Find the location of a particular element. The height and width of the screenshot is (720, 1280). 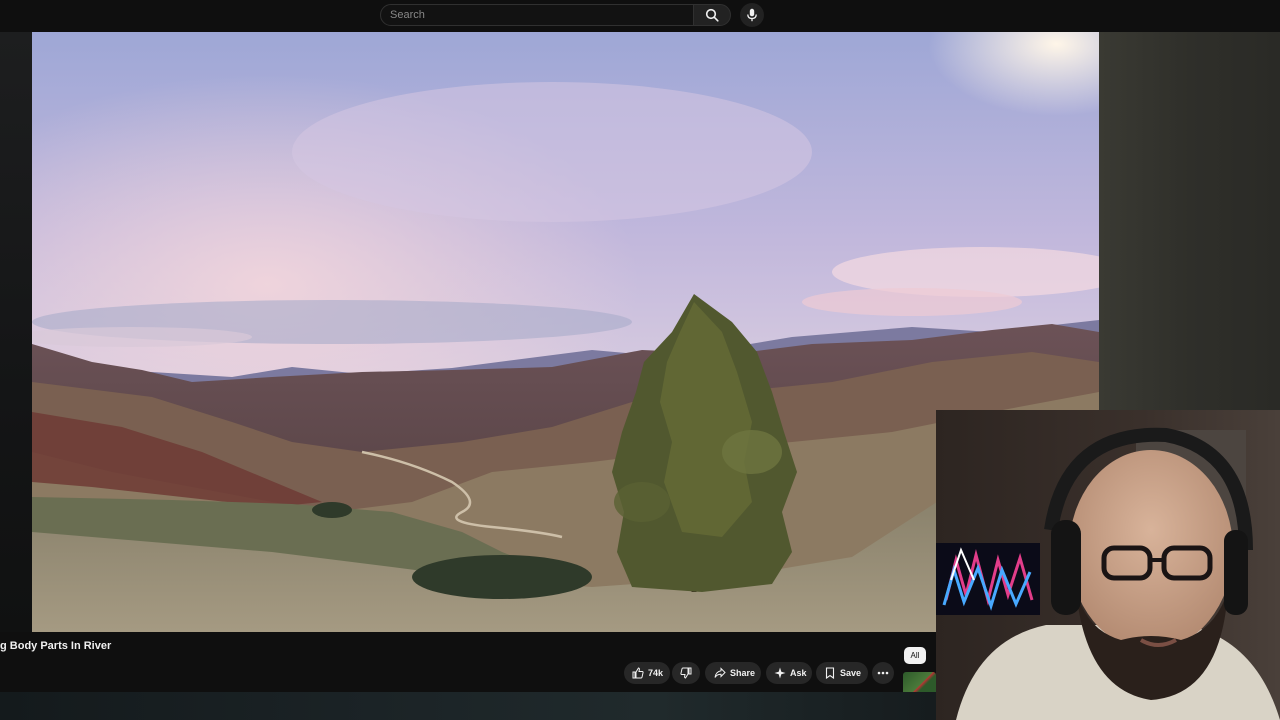

bookmark-icon is located at coordinates (830, 673).